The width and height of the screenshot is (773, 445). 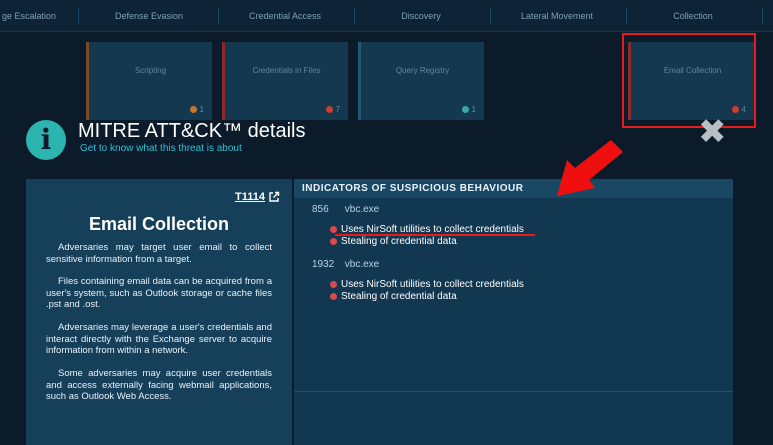 I want to click on card-label: Scripting, so click(x=150, y=70).